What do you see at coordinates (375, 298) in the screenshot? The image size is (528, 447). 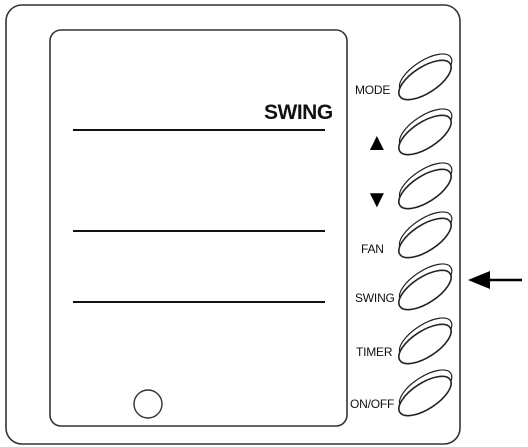 I see `swing-button-label: SWING` at bounding box center [375, 298].